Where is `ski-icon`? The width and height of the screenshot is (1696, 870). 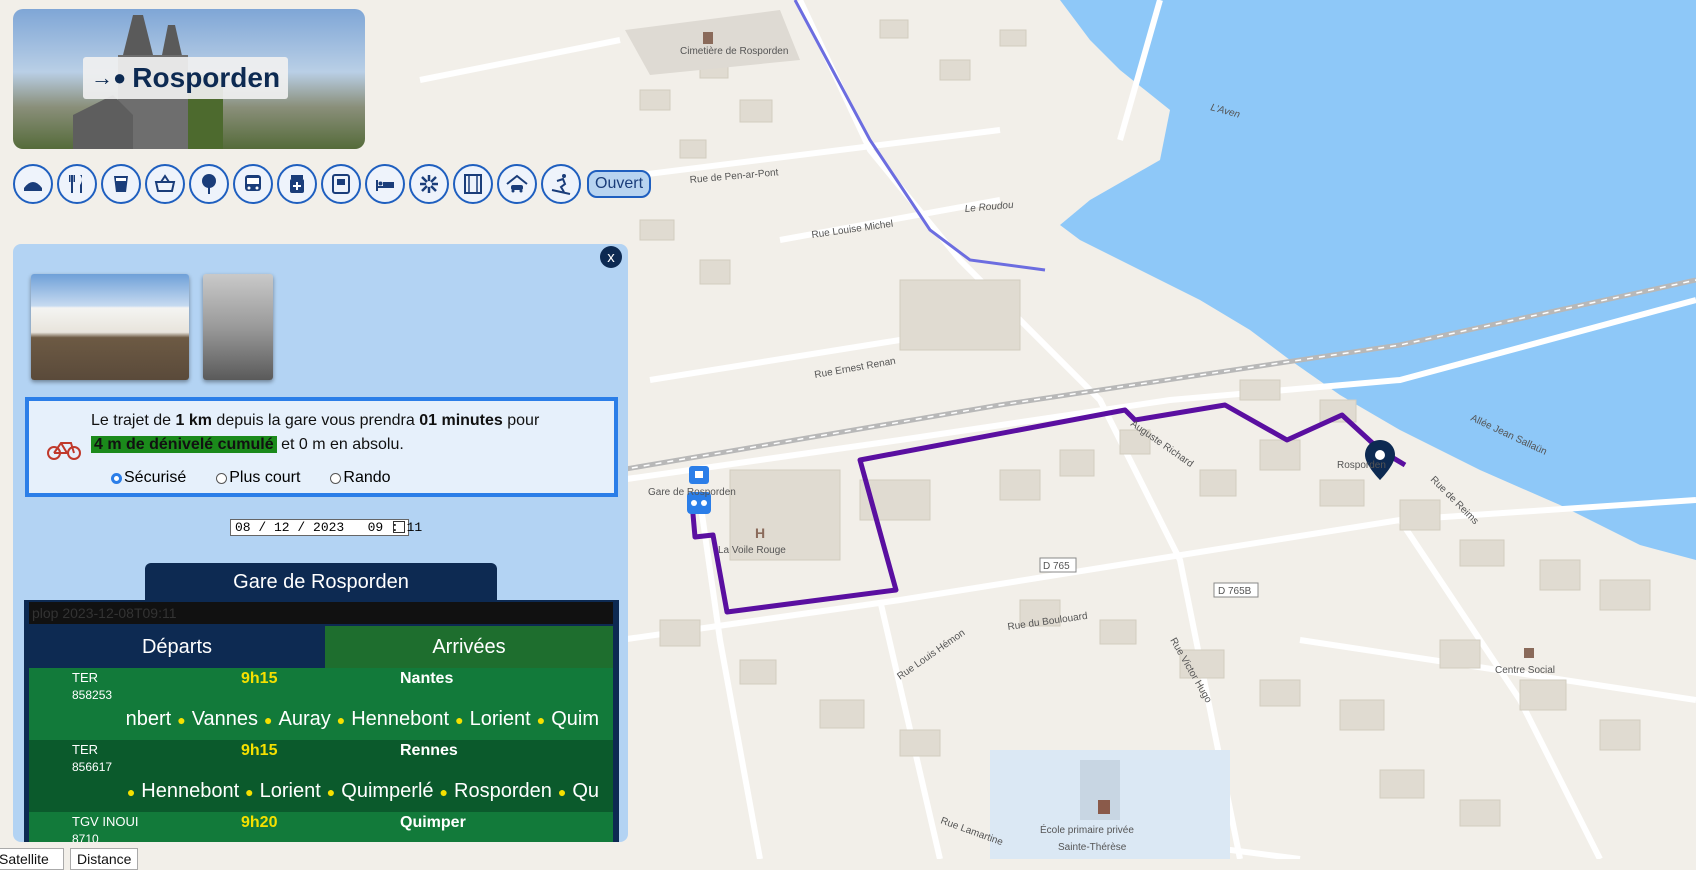
ski-icon is located at coordinates (561, 184).